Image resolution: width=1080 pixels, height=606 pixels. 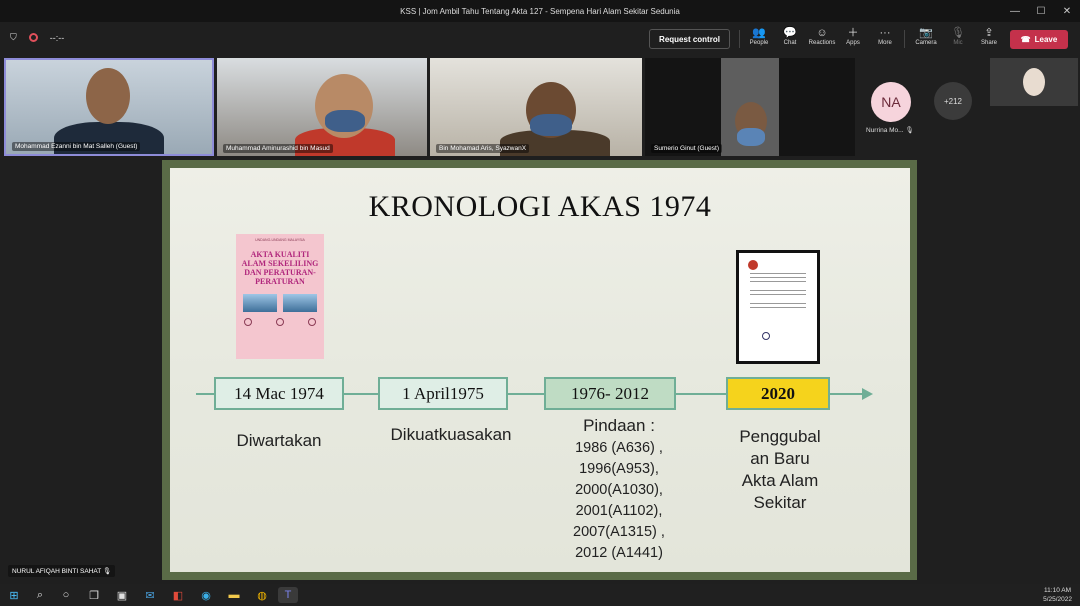 I want to click on gazette-document, so click(x=778, y=307).